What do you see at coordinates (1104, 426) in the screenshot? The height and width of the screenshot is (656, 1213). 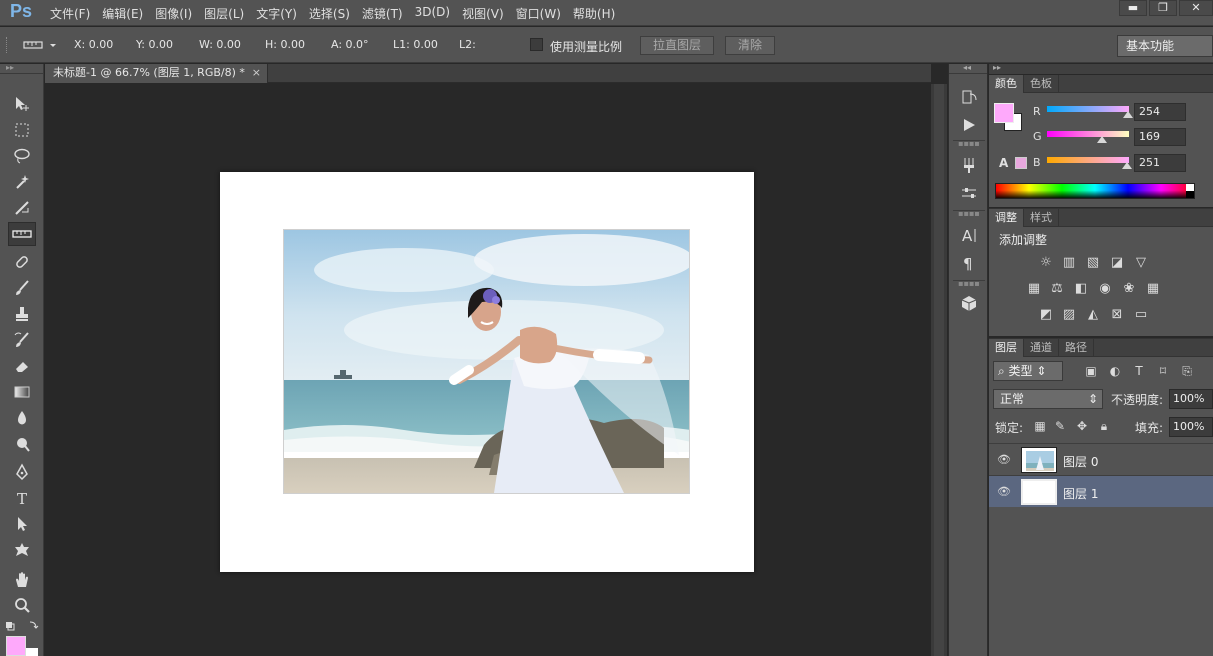 I see `lock-all-icon: 🔒︎` at bounding box center [1104, 426].